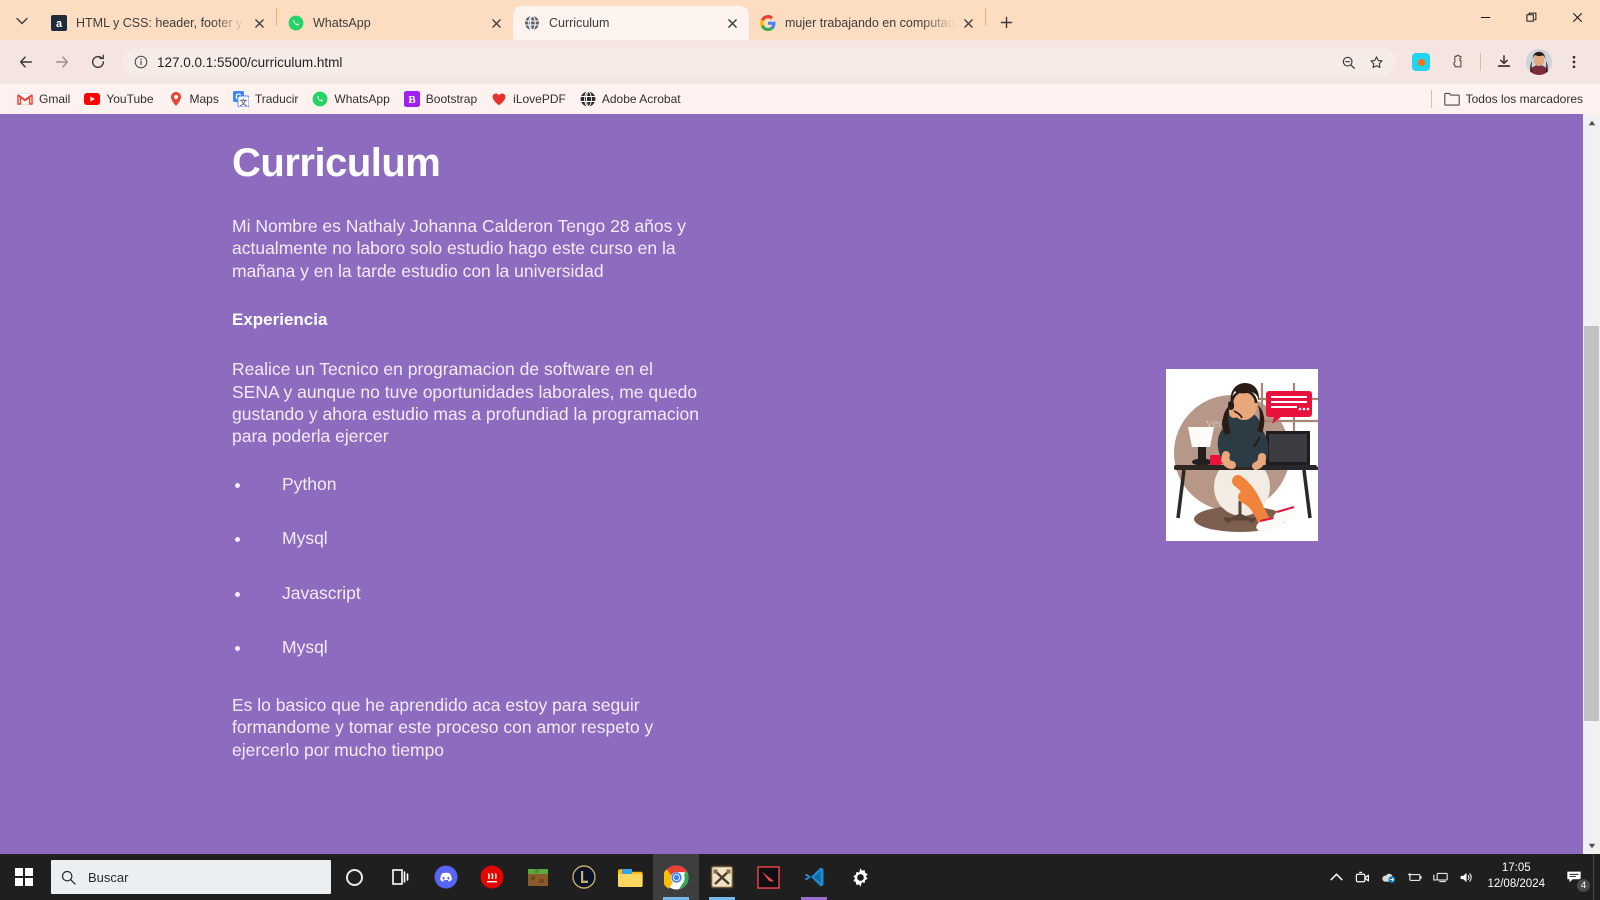 This screenshot has height=900, width=1600. Describe the element at coordinates (244, 102) in the screenshot. I see `svg-text: 文` at that location.